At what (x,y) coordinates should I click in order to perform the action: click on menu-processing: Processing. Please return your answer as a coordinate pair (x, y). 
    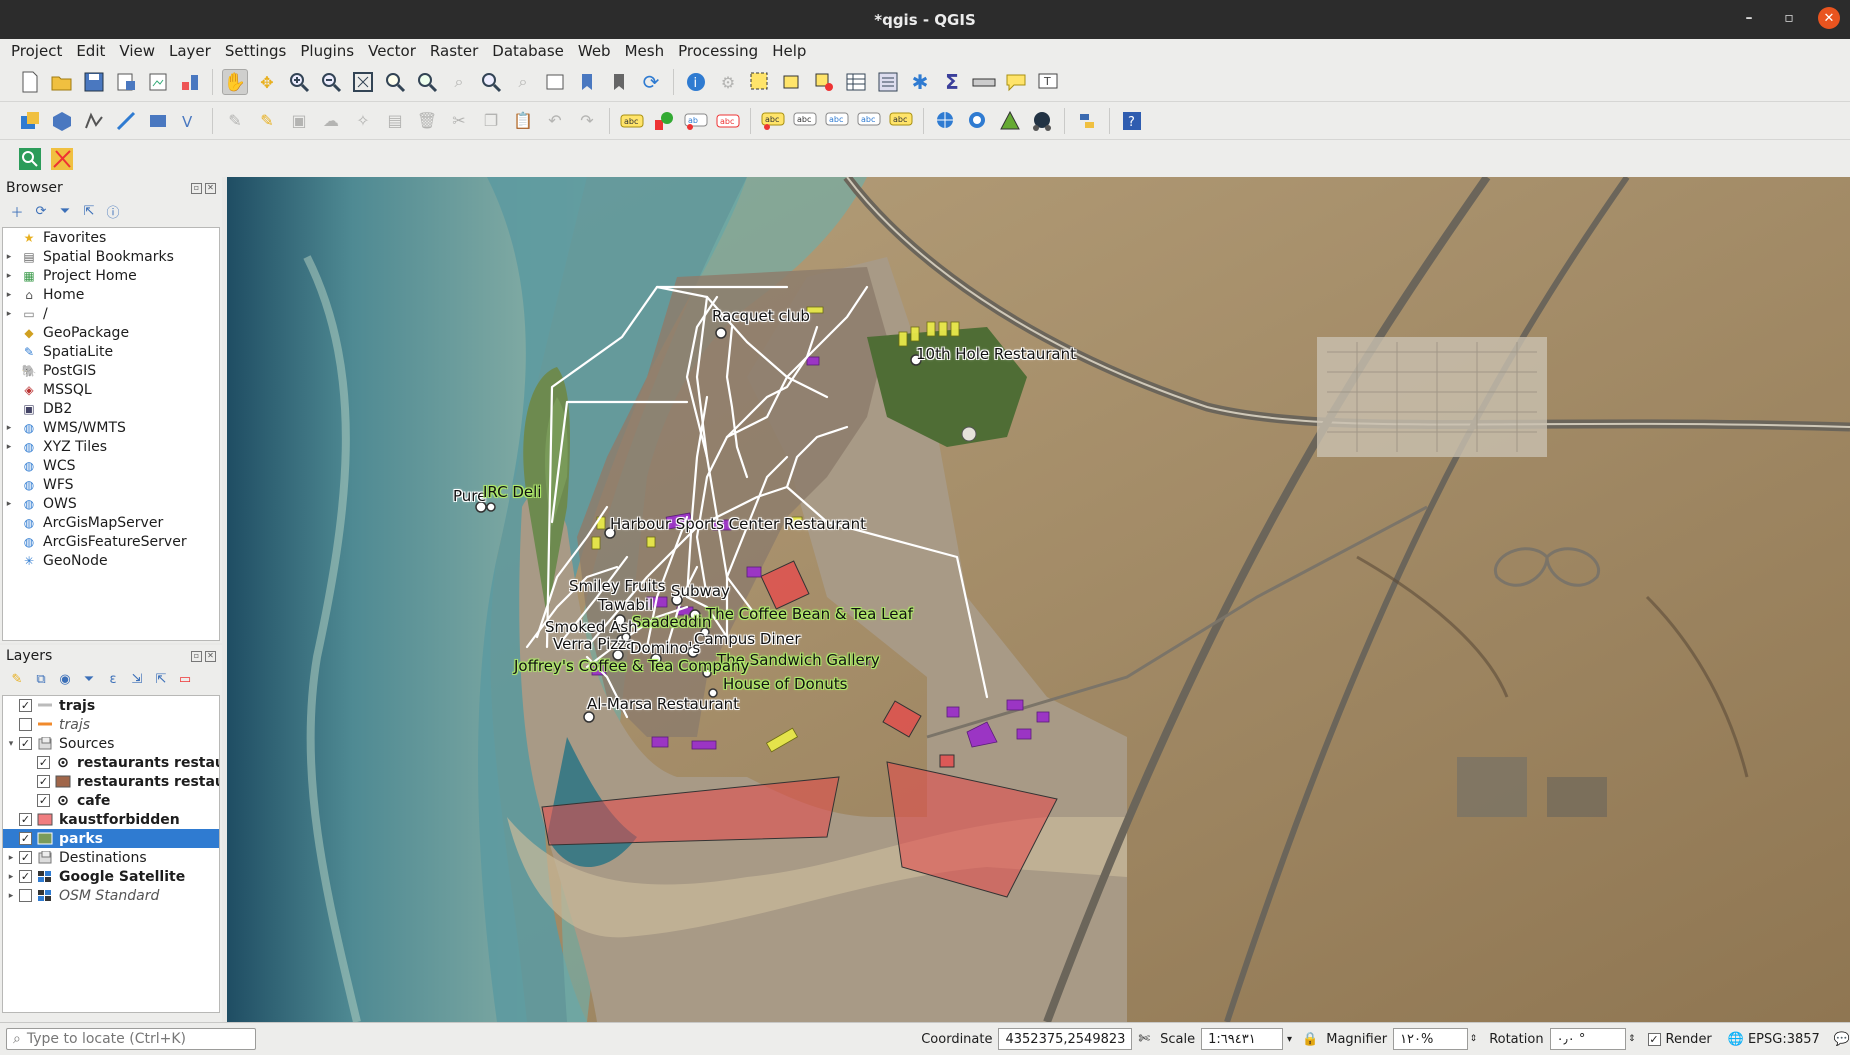
    Looking at the image, I should click on (718, 51).